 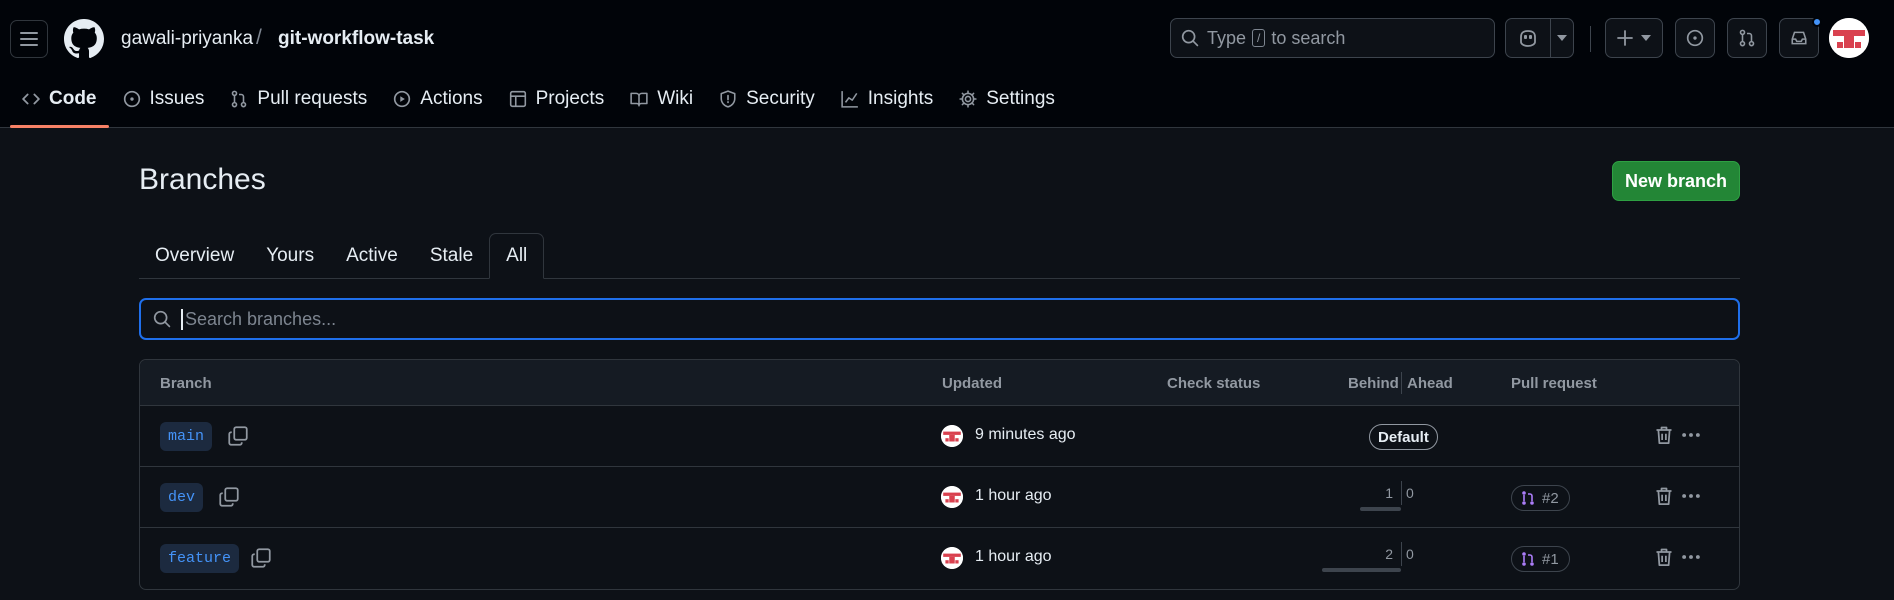 I want to click on plus-icon, so click(x=1625, y=38).